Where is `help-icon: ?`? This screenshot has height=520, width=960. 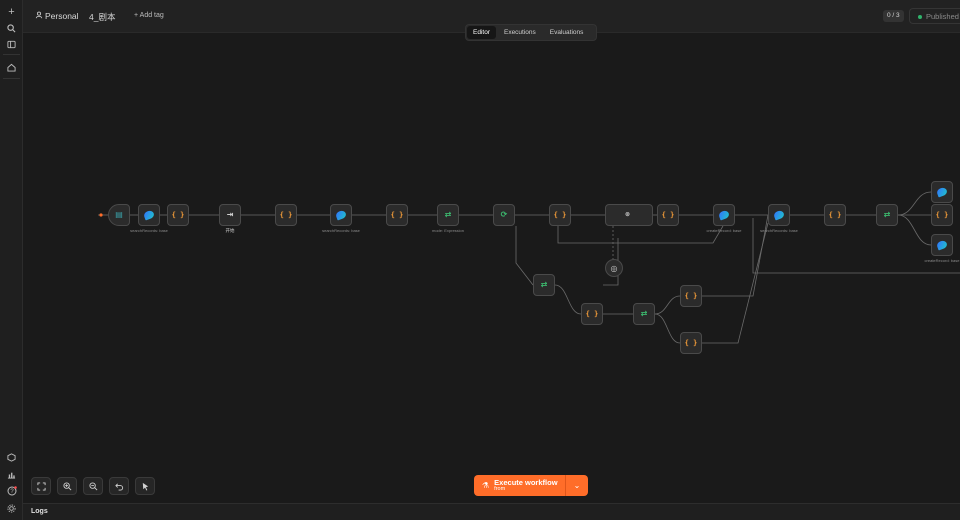
help-icon: ? is located at coordinates (11, 491).